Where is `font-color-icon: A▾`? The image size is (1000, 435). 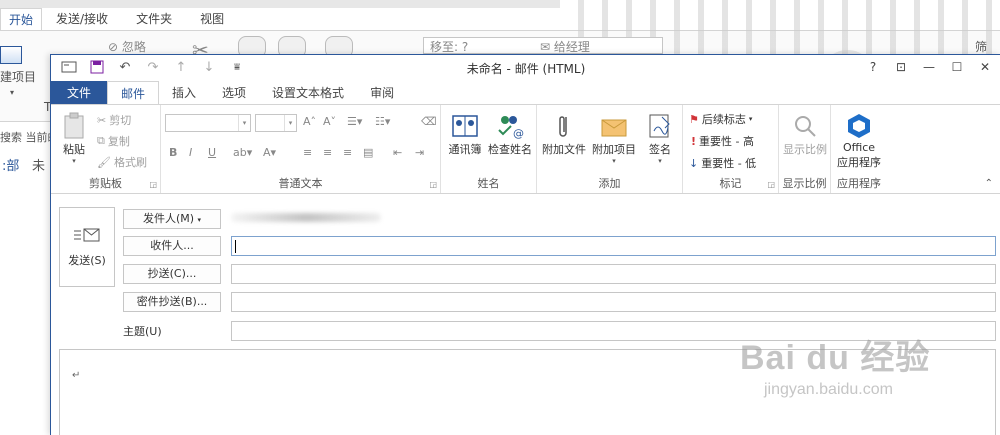 font-color-icon: A▾ is located at coordinates (269, 152).